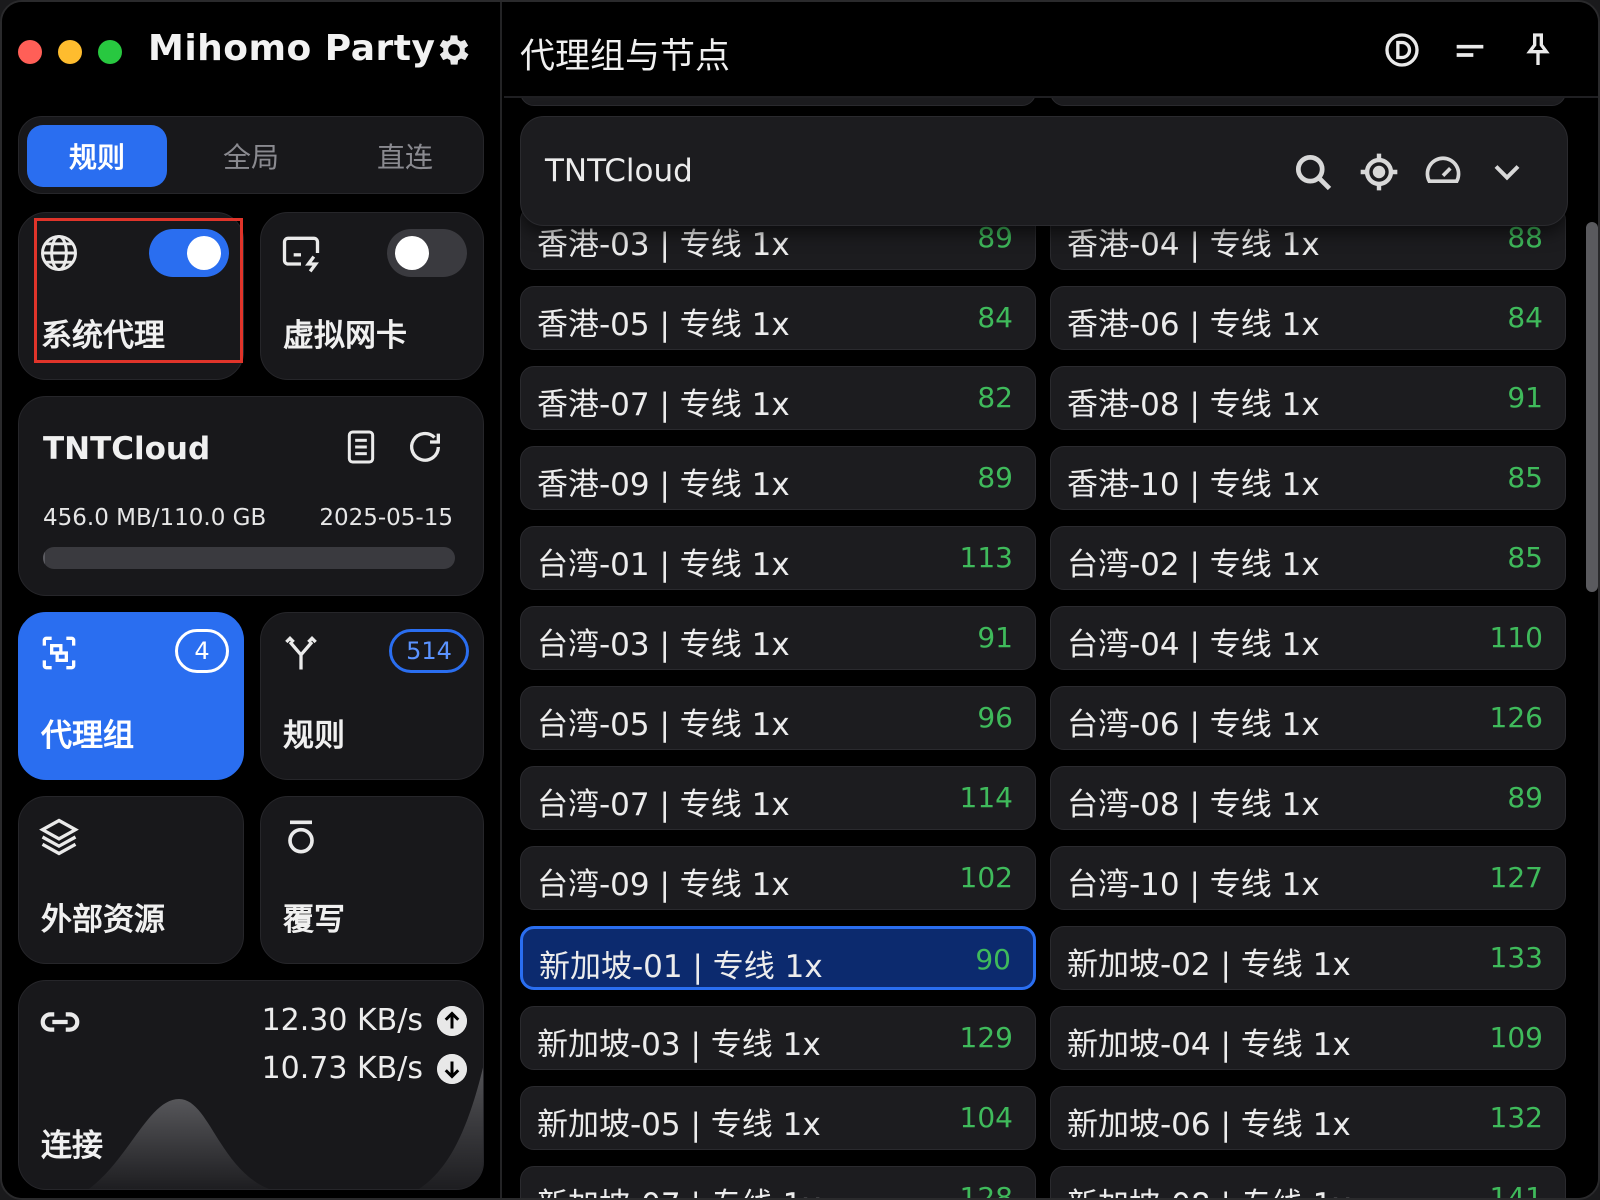 Image resolution: width=1600 pixels, height=1200 pixels. What do you see at coordinates (97, 156) in the screenshot?
I see `tab-rule-mode: 规则` at bounding box center [97, 156].